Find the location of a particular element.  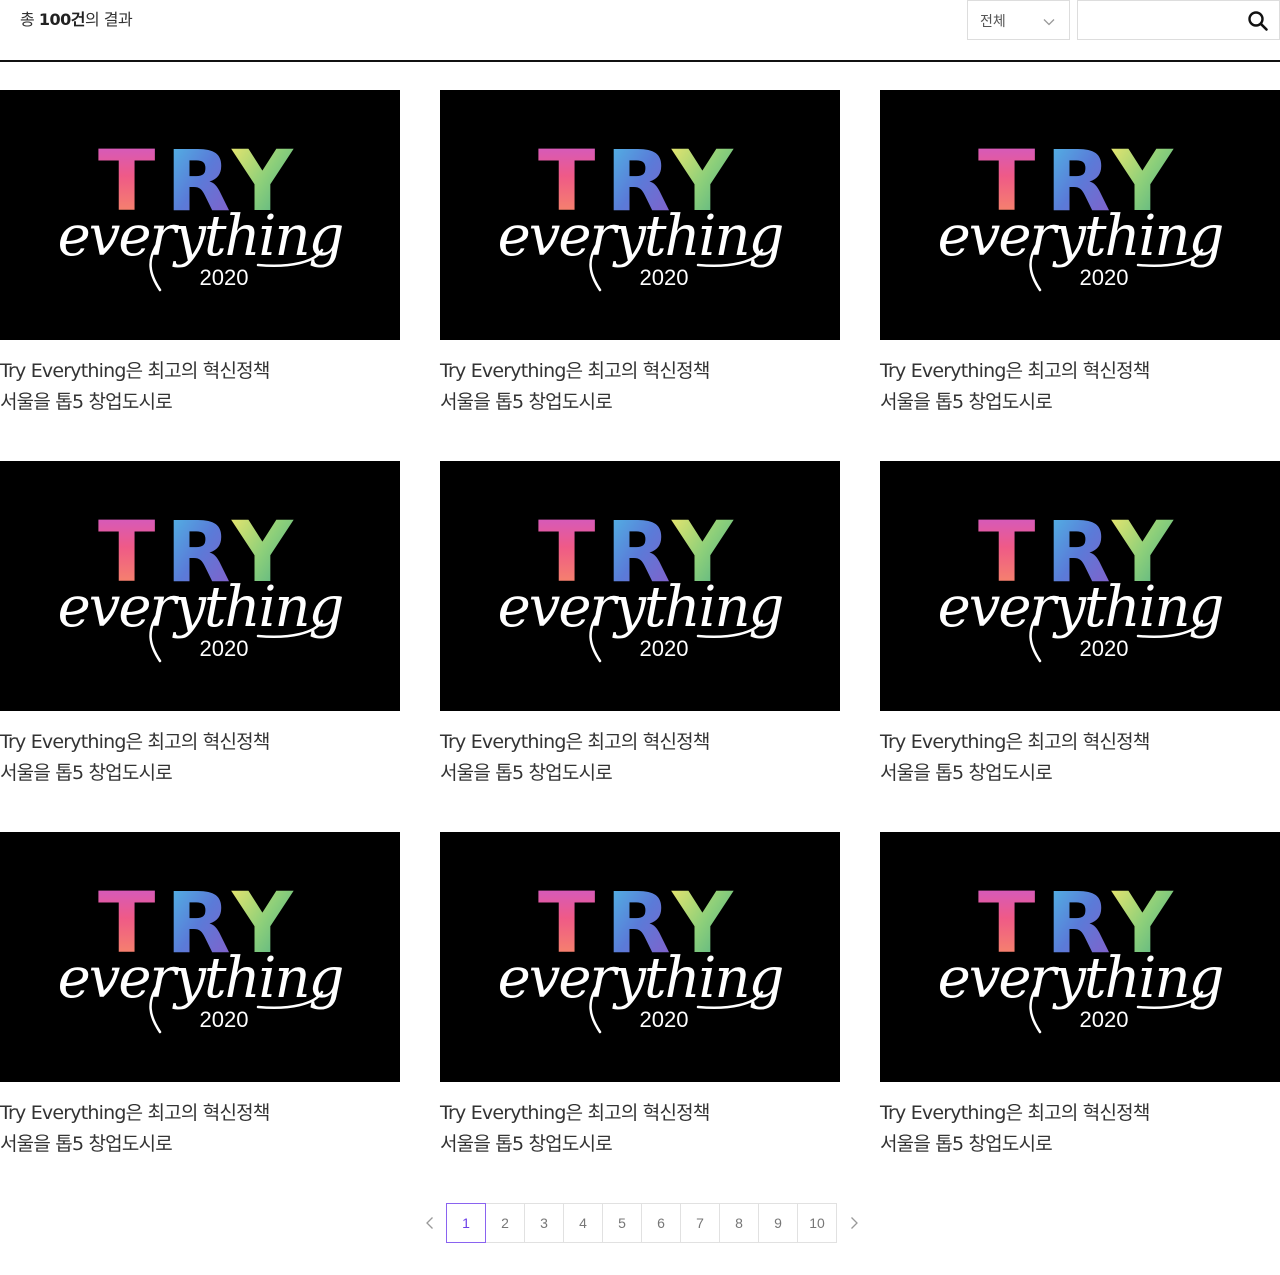

search-box is located at coordinates (1178, 20).